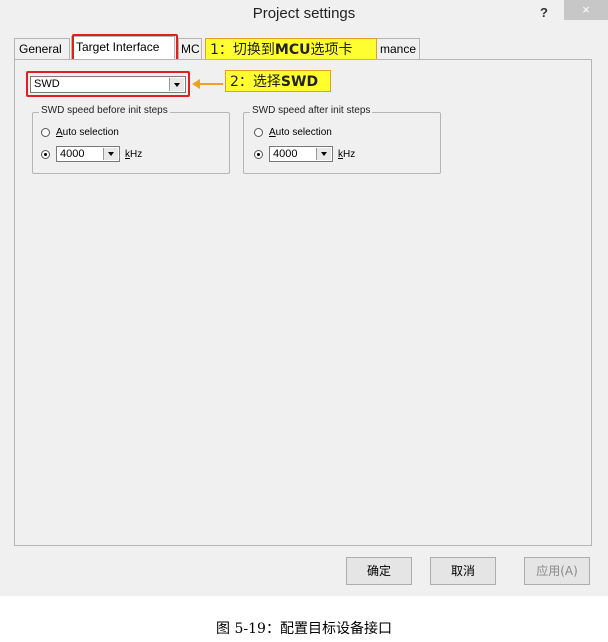 The width and height of the screenshot is (608, 642). What do you see at coordinates (272, 132) in the screenshot?
I see `speed-after-auto-accel: A` at bounding box center [272, 132].